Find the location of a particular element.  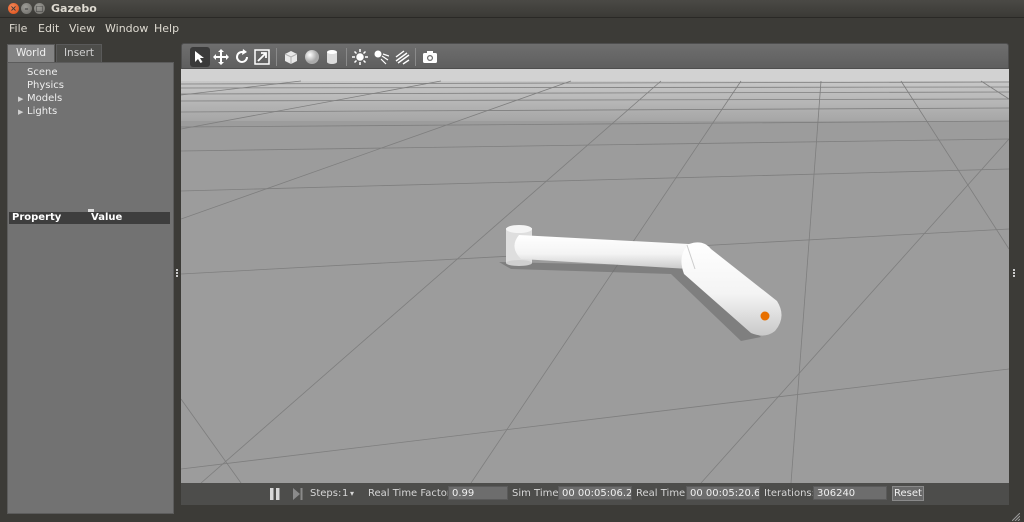

property-column-header: Property is located at coordinates (37, 217).